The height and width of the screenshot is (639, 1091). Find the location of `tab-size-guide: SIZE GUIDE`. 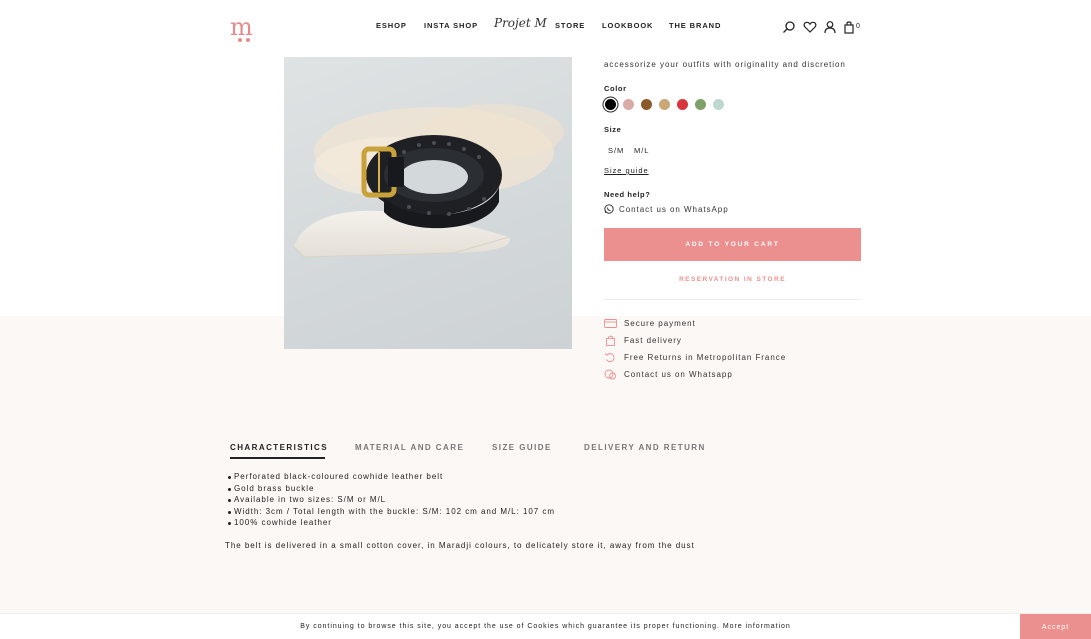

tab-size-guide: SIZE GUIDE is located at coordinates (522, 447).